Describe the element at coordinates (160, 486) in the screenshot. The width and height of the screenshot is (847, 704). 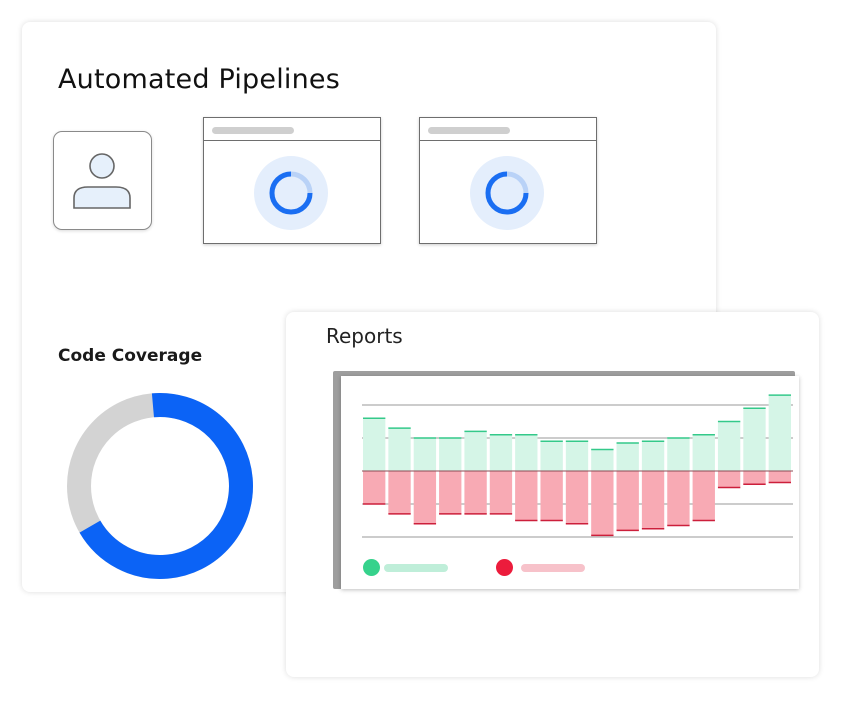
I see `code-coverage-donut` at that location.